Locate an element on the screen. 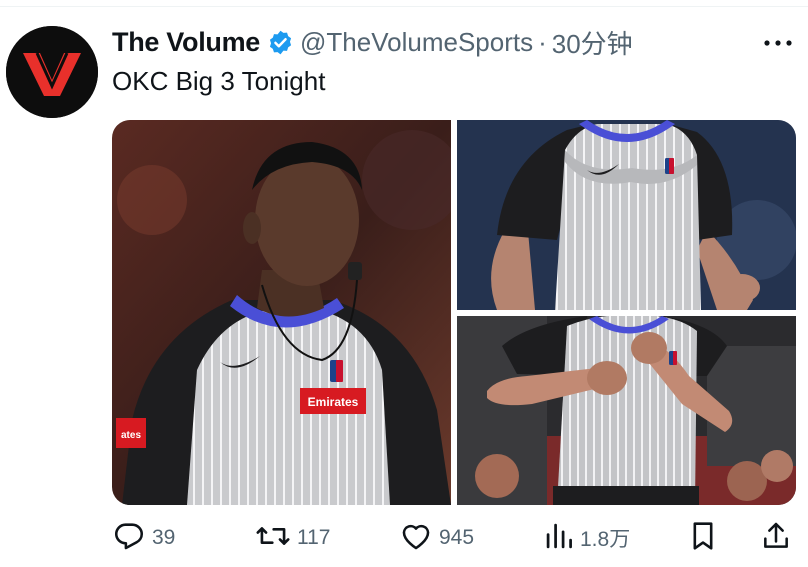 Image resolution: width=808 pixels, height=567 pixels. sponsor-patch: Emirates is located at coordinates (333, 402).